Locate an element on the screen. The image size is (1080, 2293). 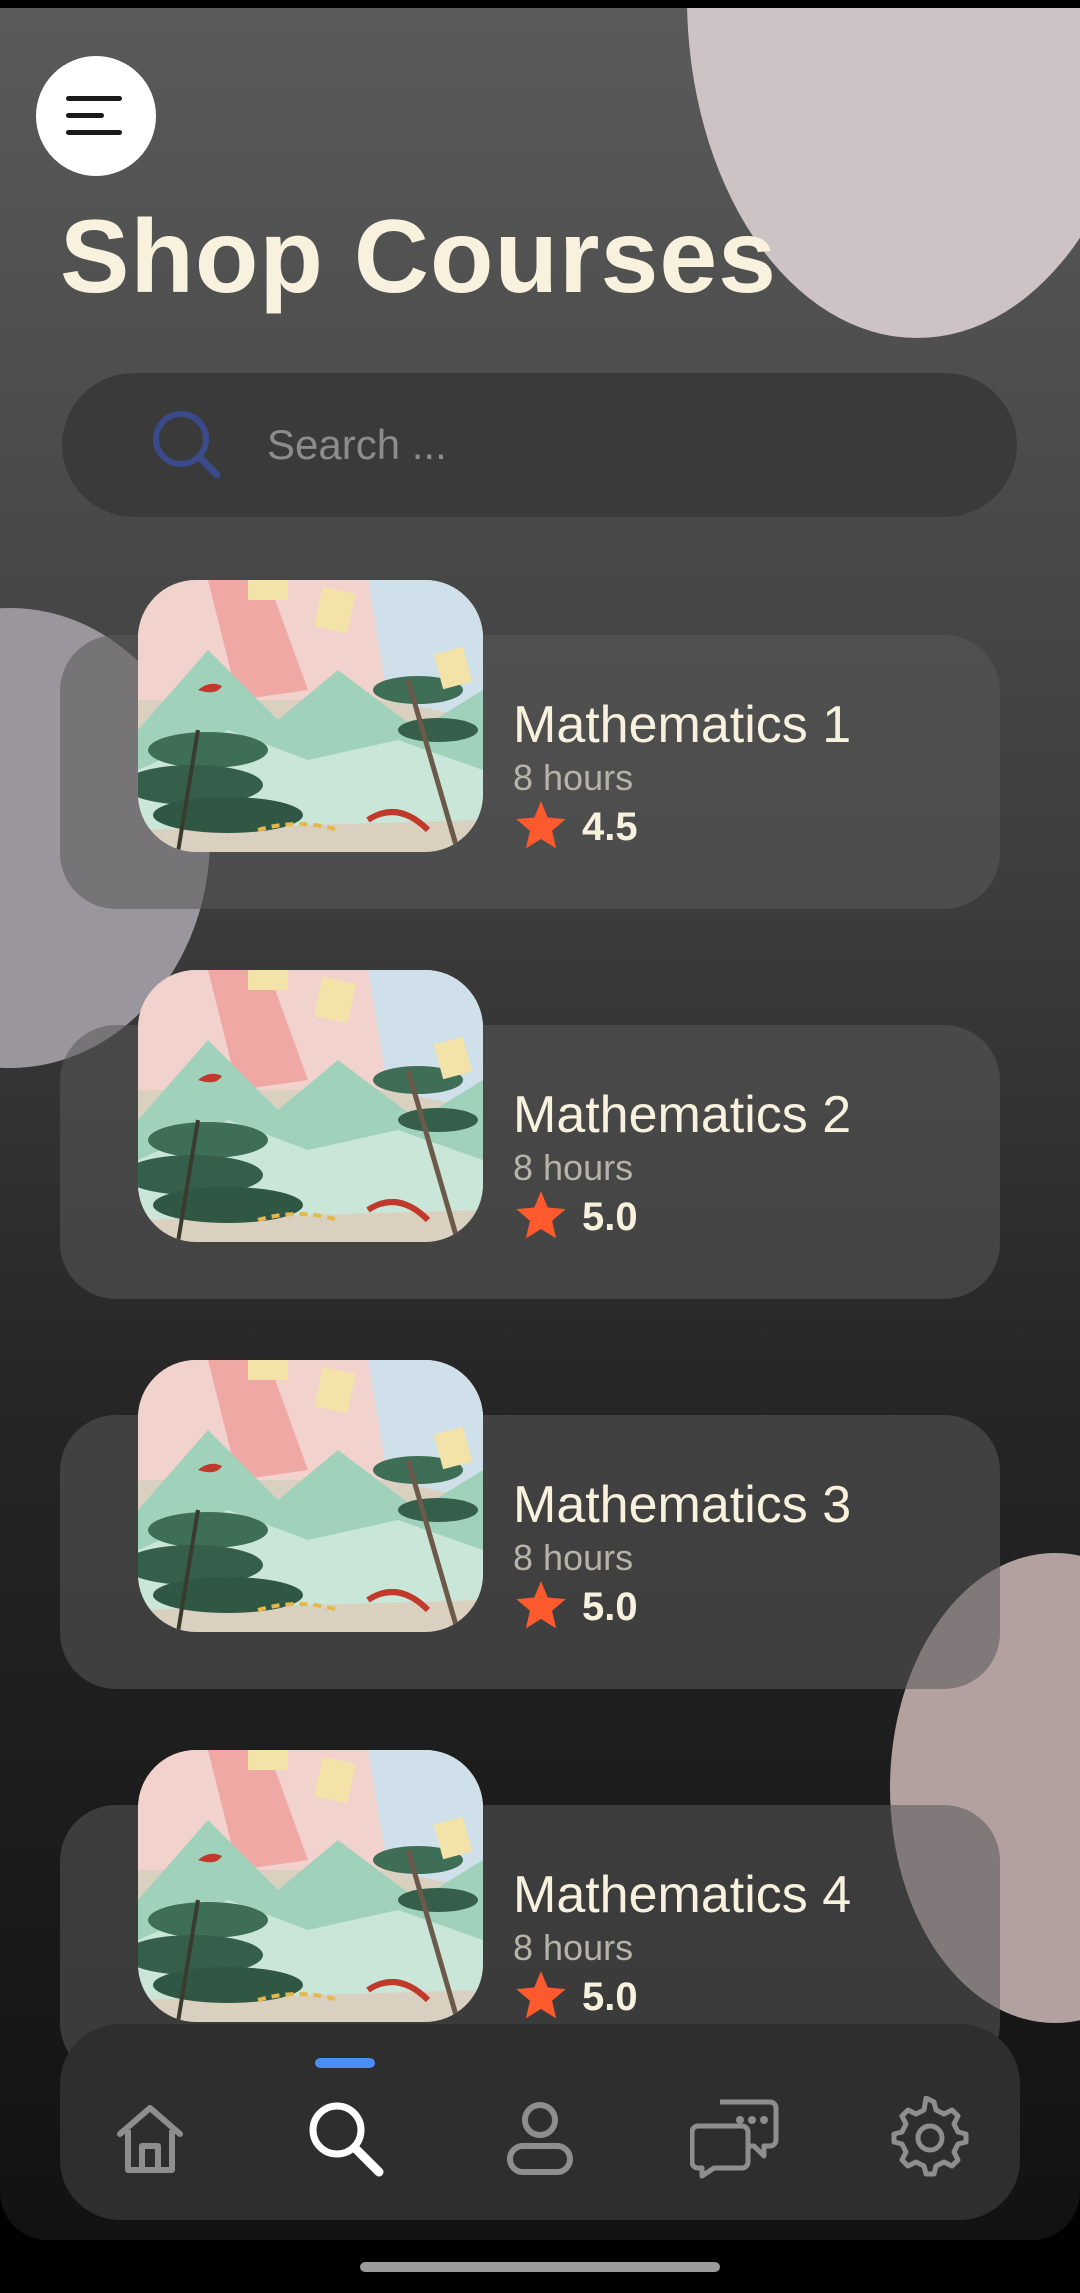
nav-item-profile is located at coordinates (540, 2138).